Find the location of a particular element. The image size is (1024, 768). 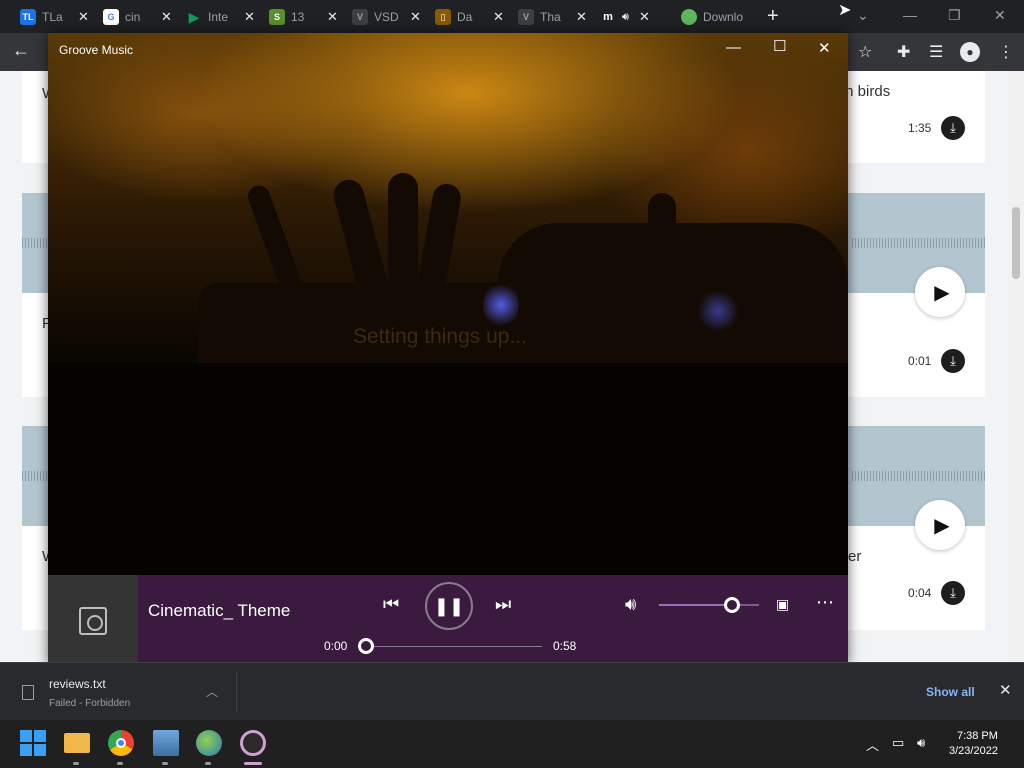

previous-track-icon: ⏮︎ is located at coordinates (391, 604).